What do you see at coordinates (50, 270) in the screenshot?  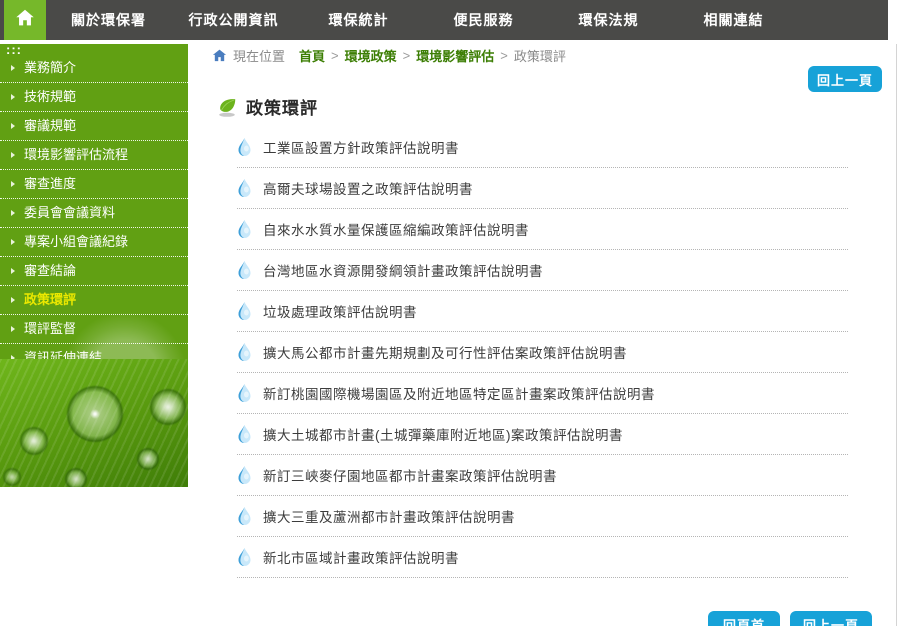 I see `sidebar-menu-item-label: 審查結論` at bounding box center [50, 270].